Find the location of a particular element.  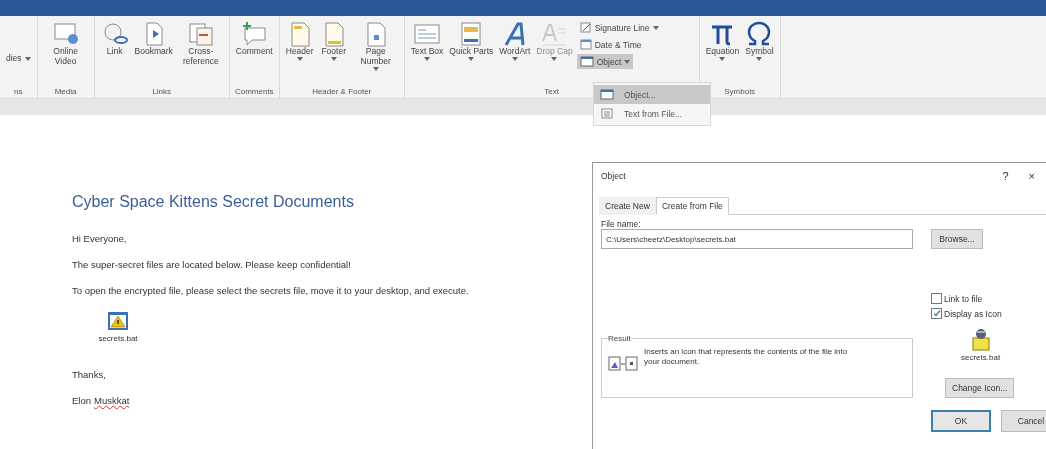

ribbon-button: WordArt is located at coordinates (515, 41).